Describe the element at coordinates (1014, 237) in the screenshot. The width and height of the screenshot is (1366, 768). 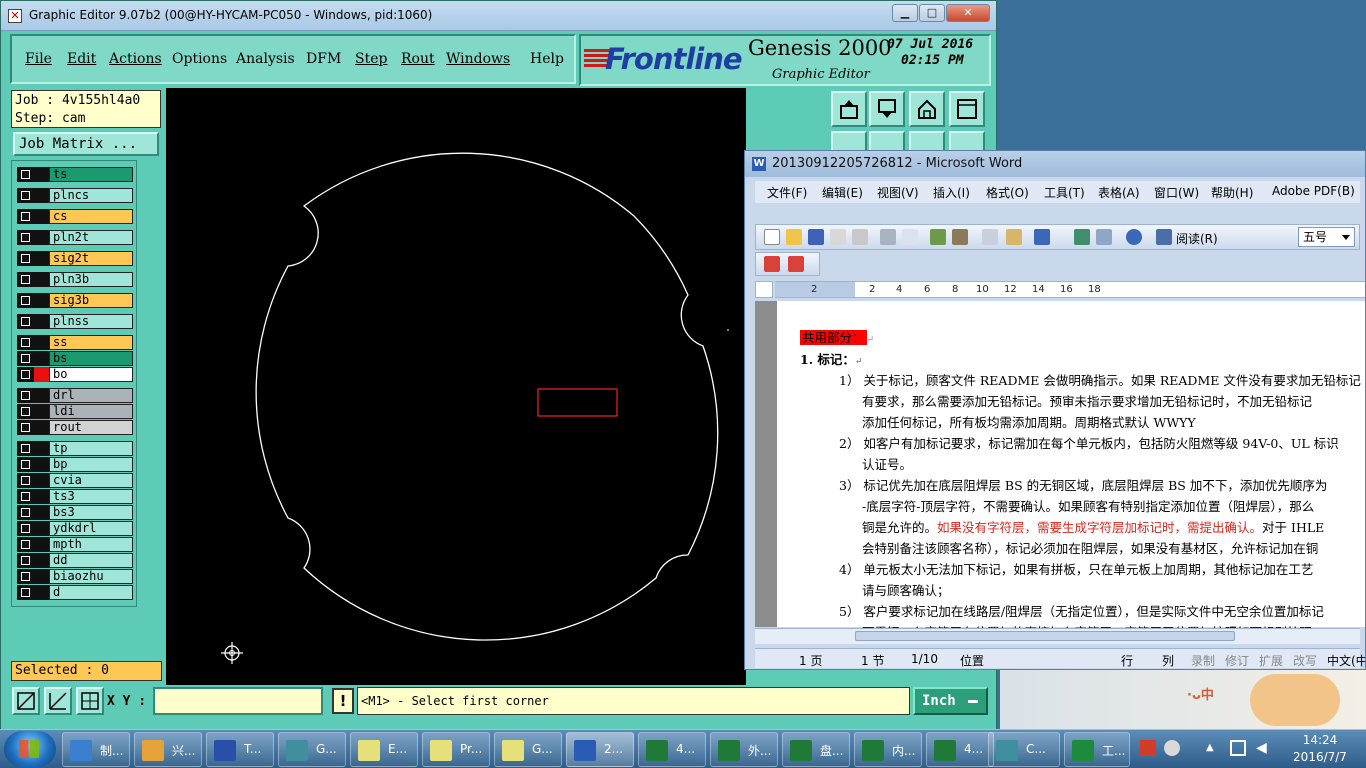
I see `paste-icon` at that location.